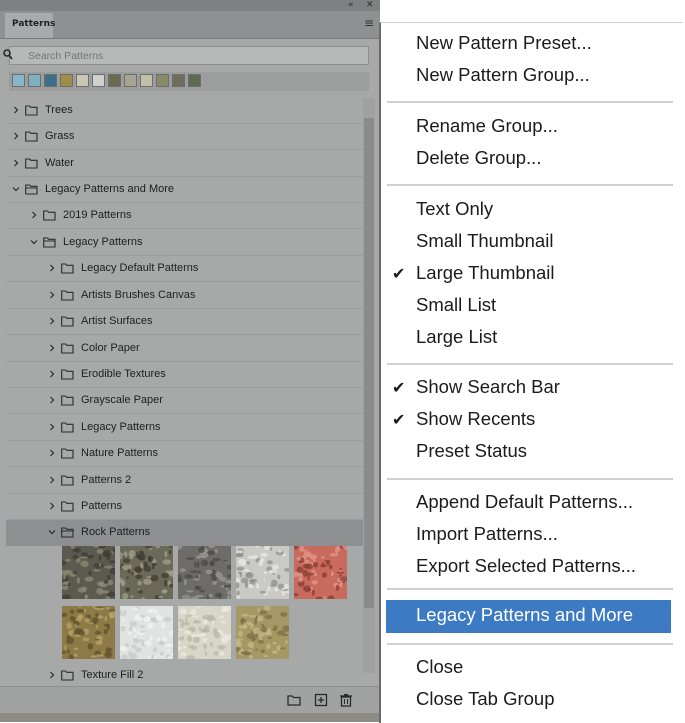  I want to click on close-panel-button: ✕, so click(370, 5).